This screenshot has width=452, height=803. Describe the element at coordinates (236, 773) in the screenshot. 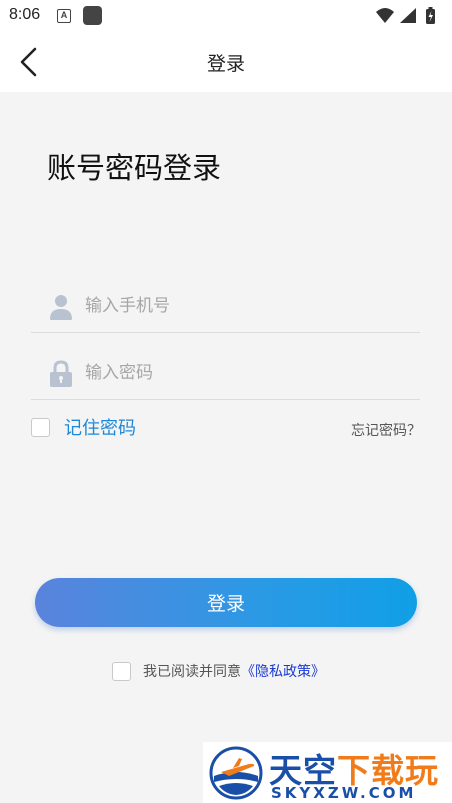

I see `airplane-logo-icon` at that location.